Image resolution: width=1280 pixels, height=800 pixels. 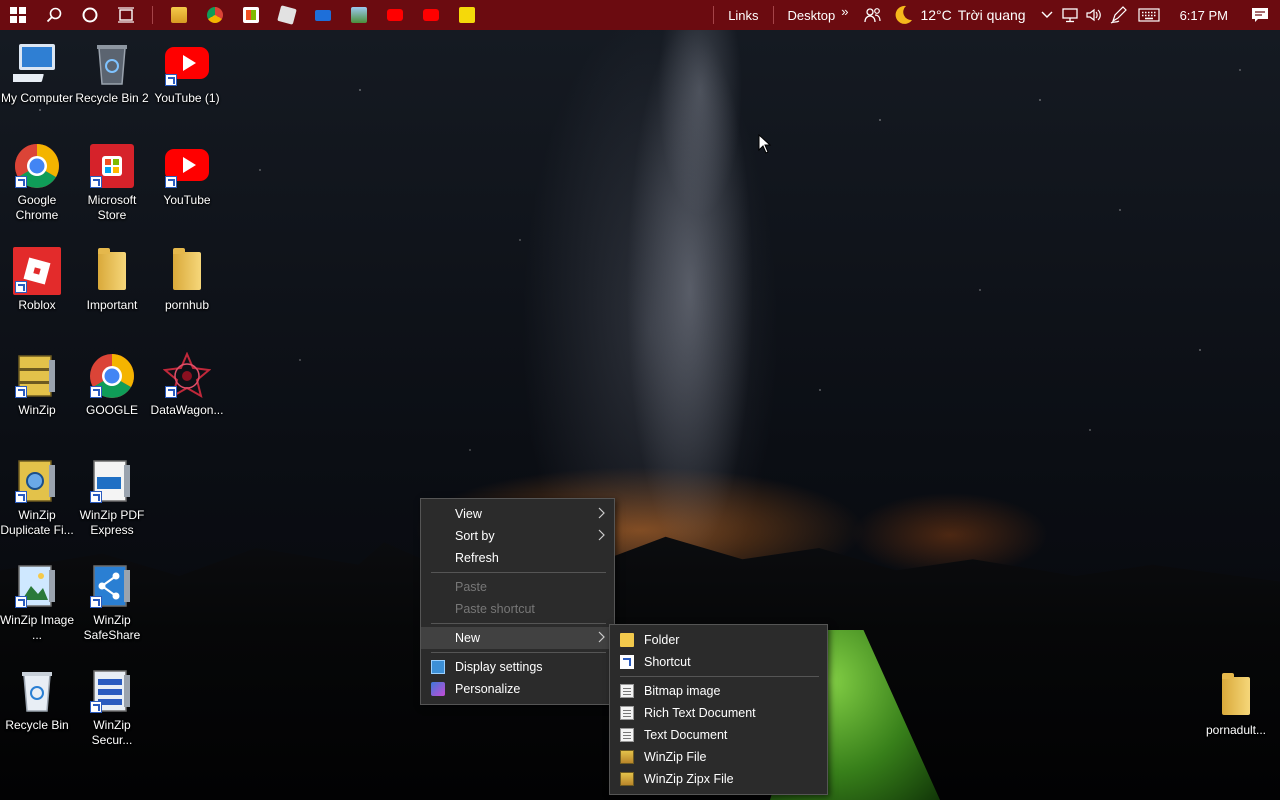 What do you see at coordinates (112, 497) in the screenshot?
I see `desktop-icon-winzip-pdf-express: WinZip PDF Express` at bounding box center [112, 497].